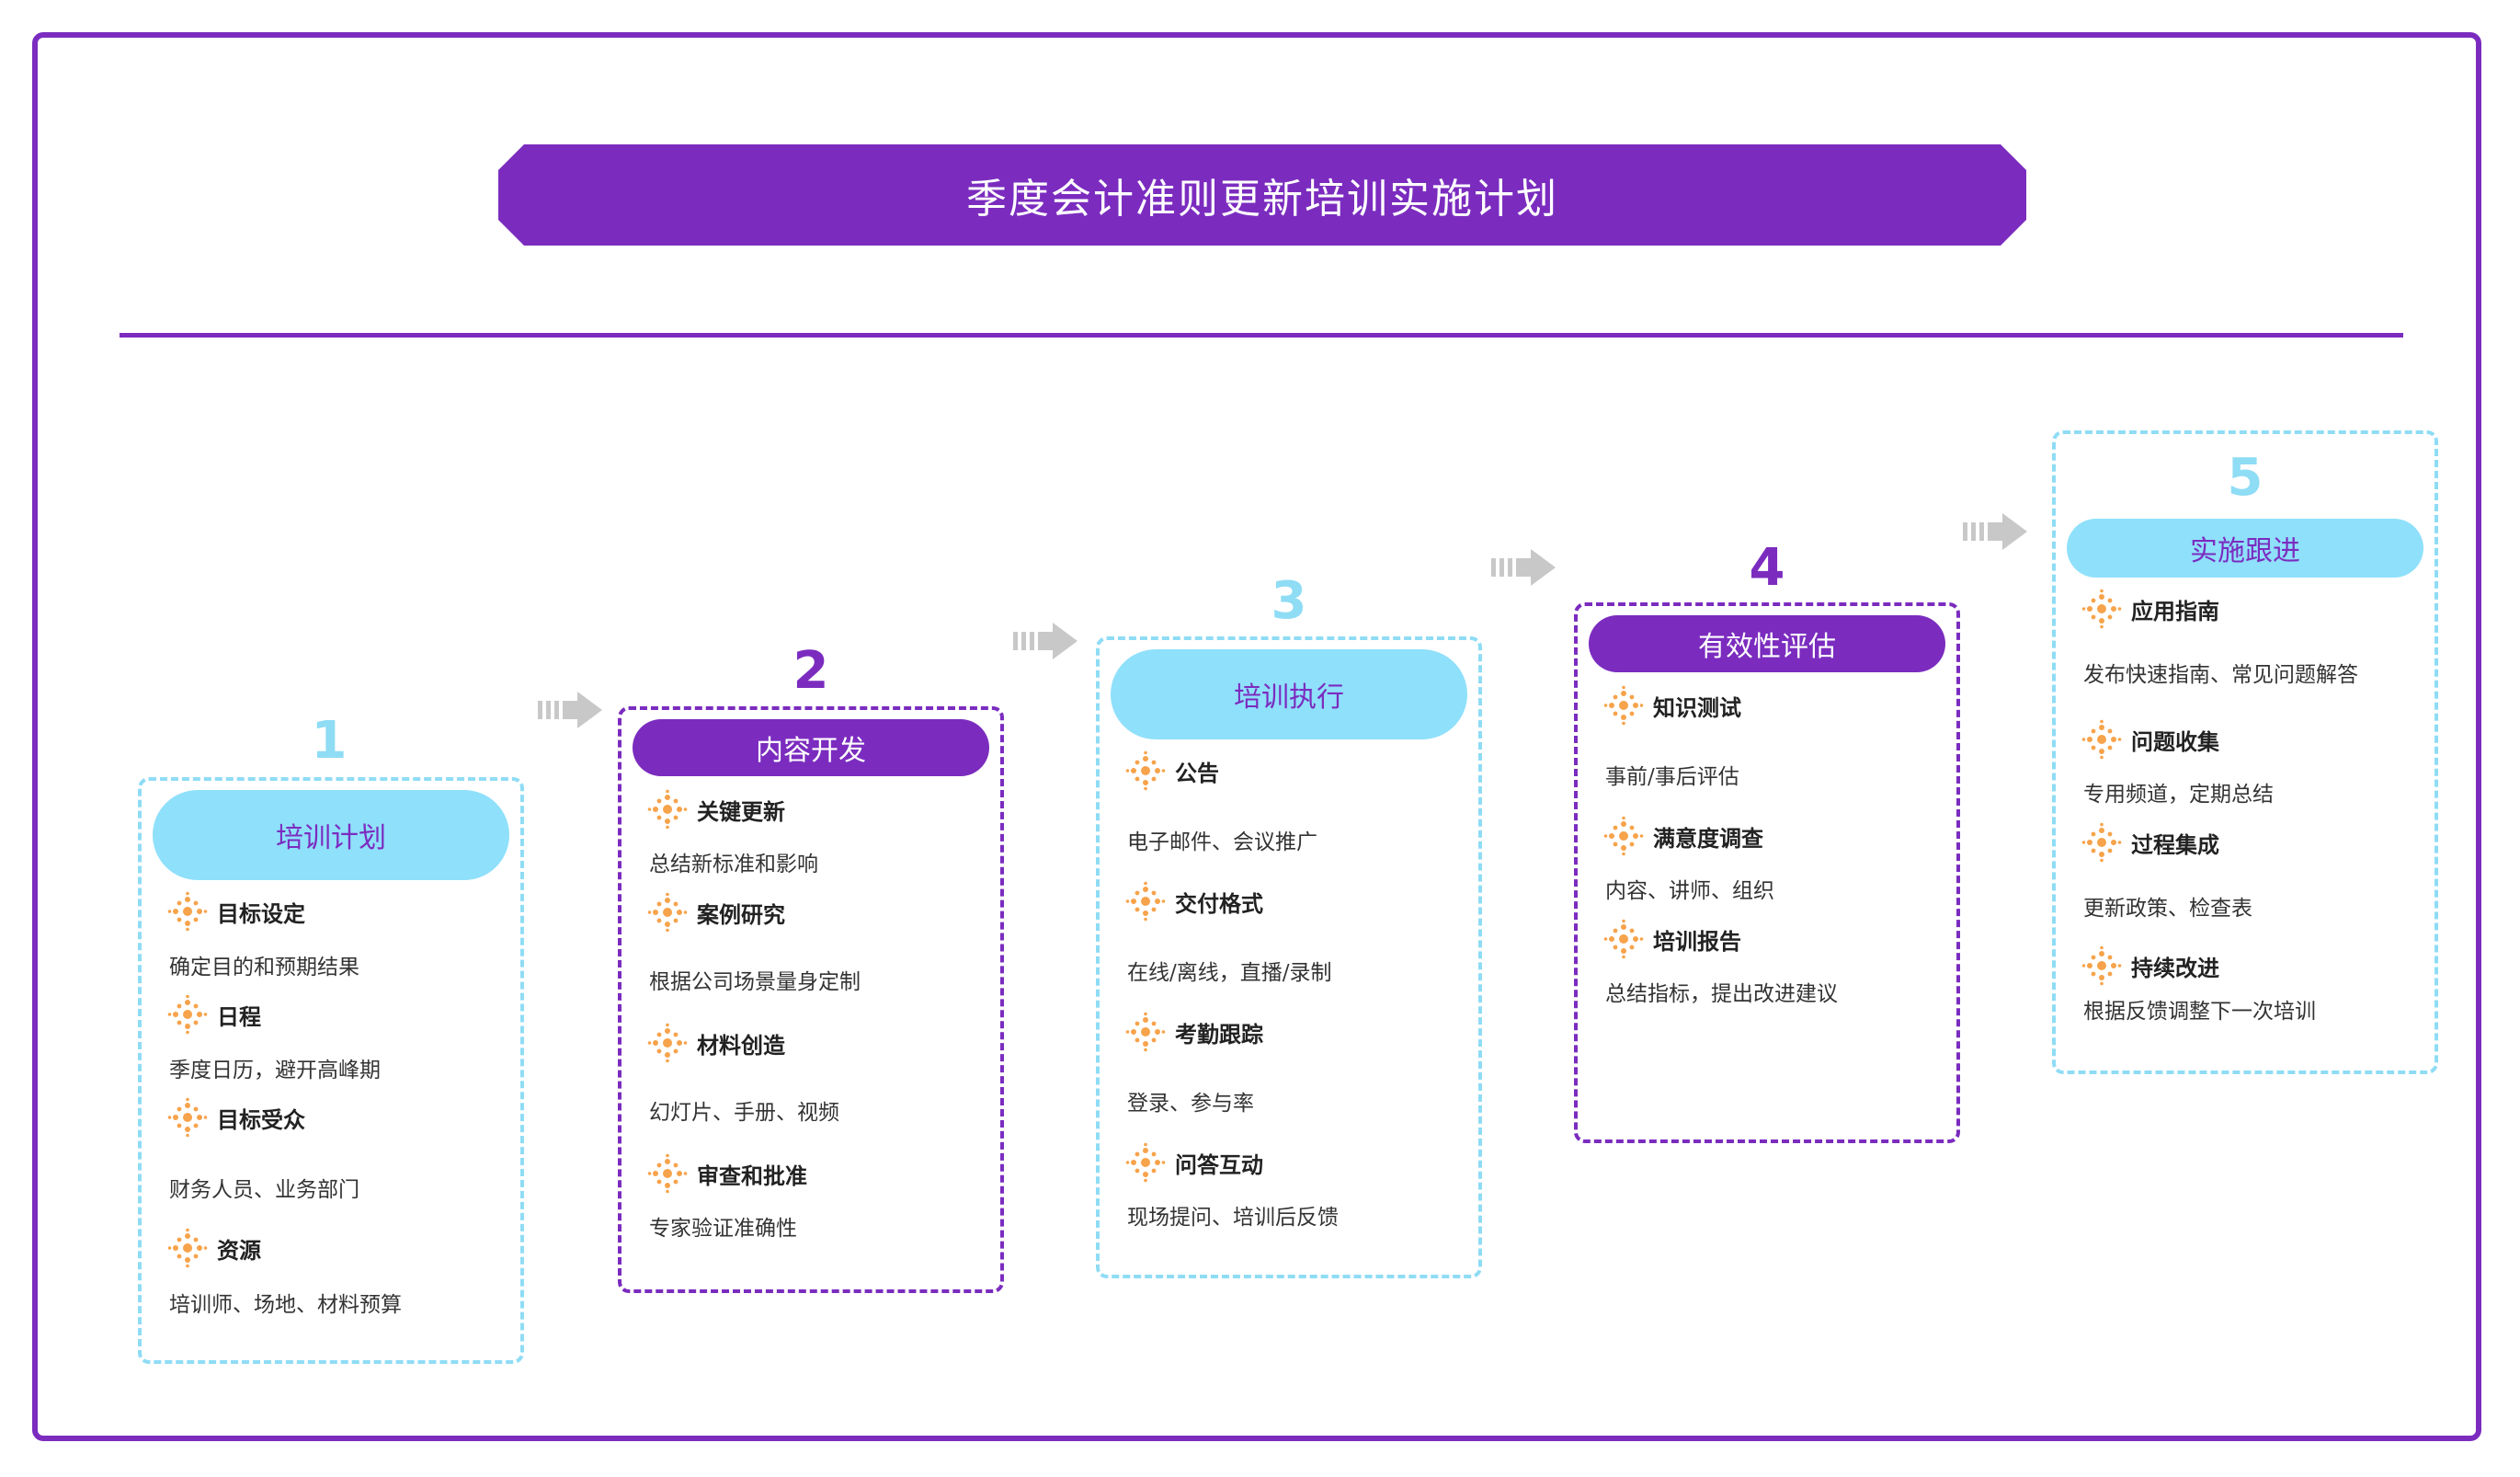  What do you see at coordinates (2199, 1012) in the screenshot?
I see `item-description: 根据反馈调整下一次培训` at bounding box center [2199, 1012].